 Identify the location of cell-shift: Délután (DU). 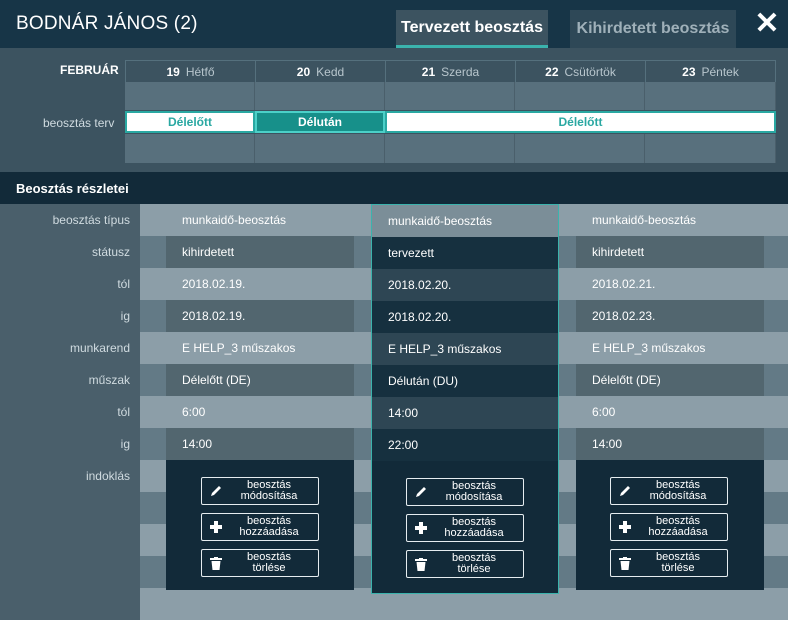
(465, 381).